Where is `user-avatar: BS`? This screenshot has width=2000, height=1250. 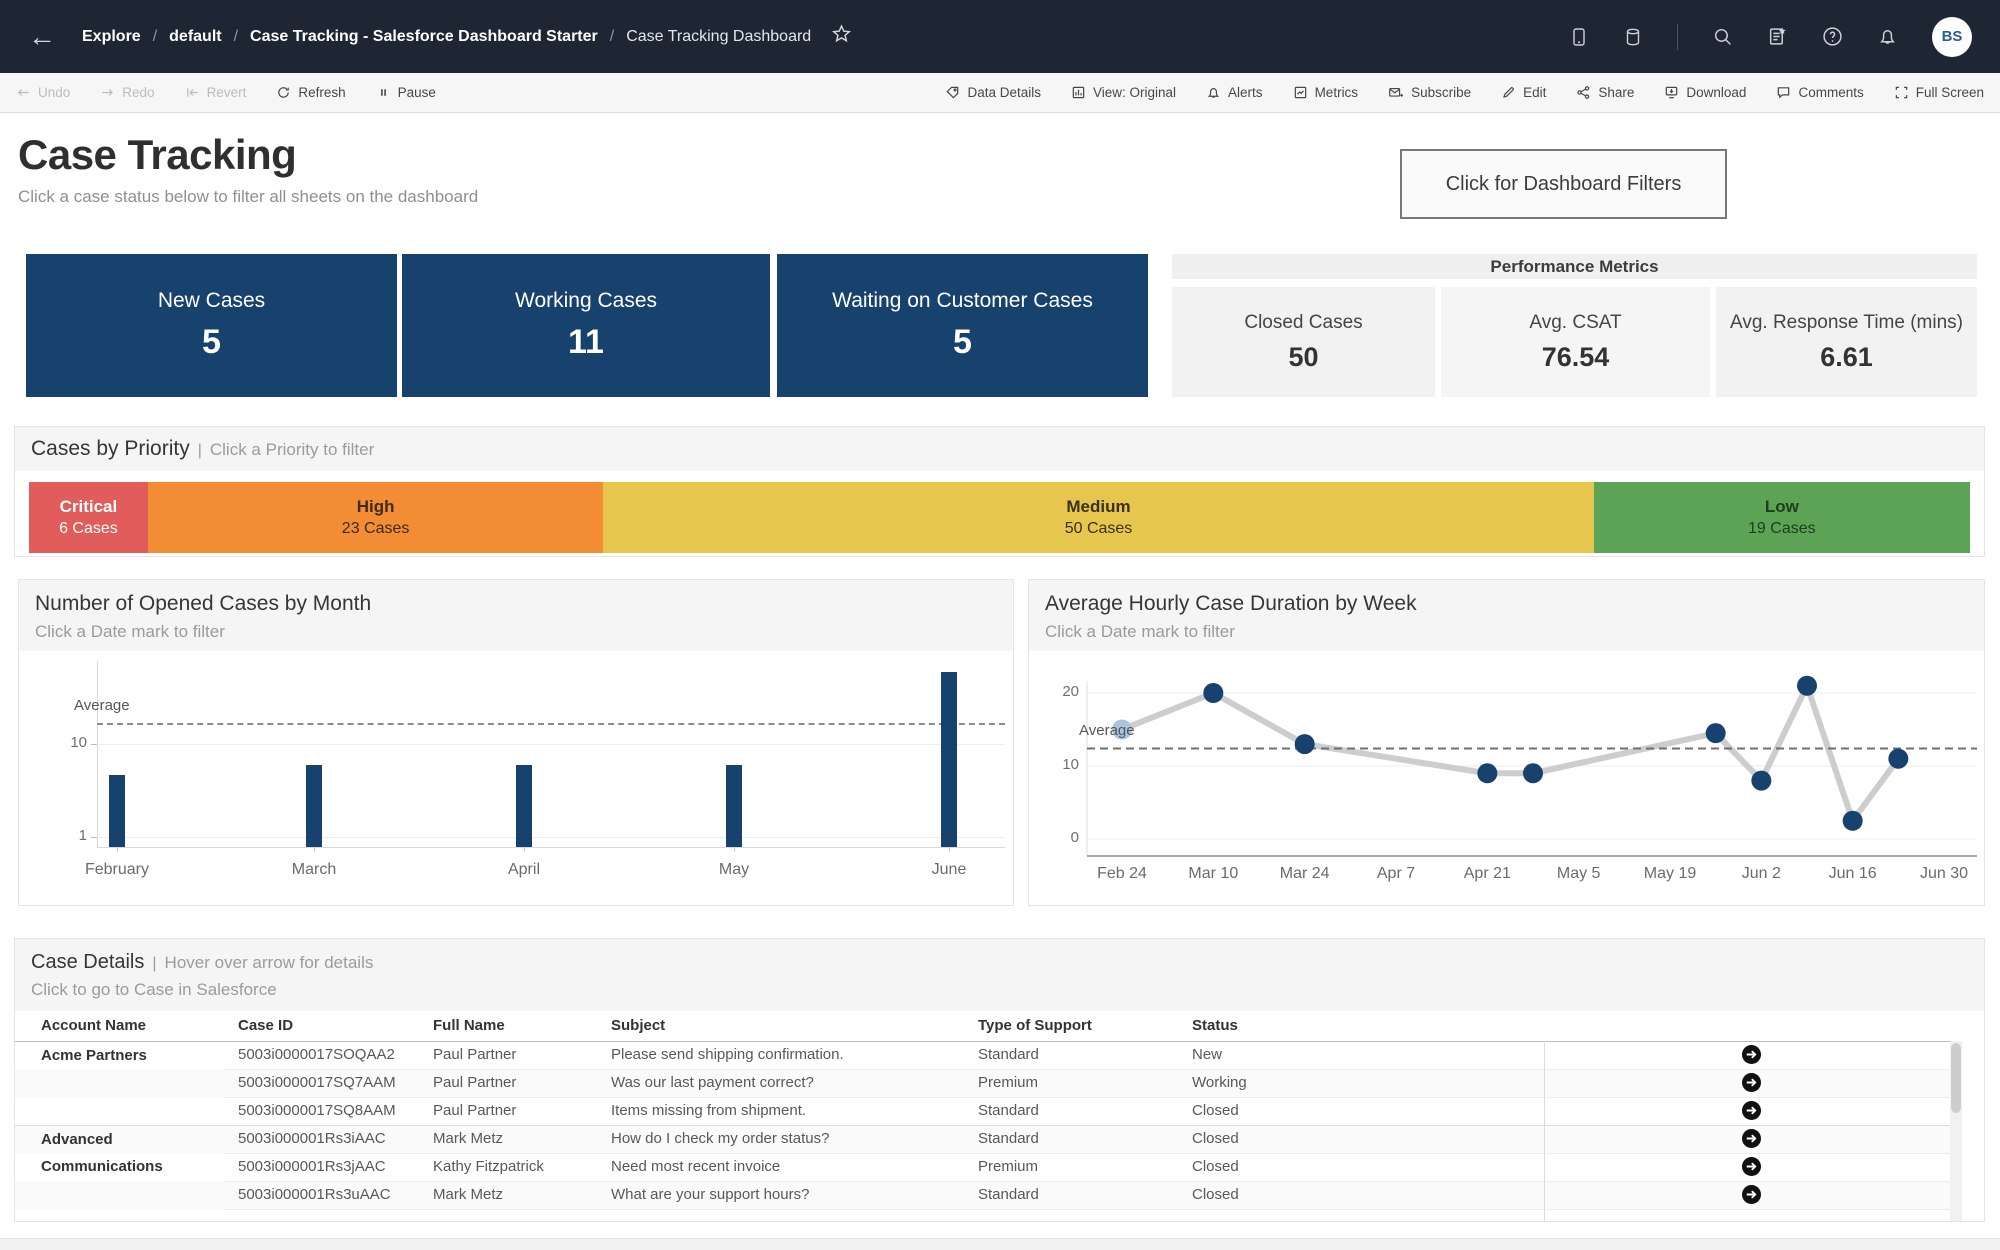
user-avatar: BS is located at coordinates (1952, 36).